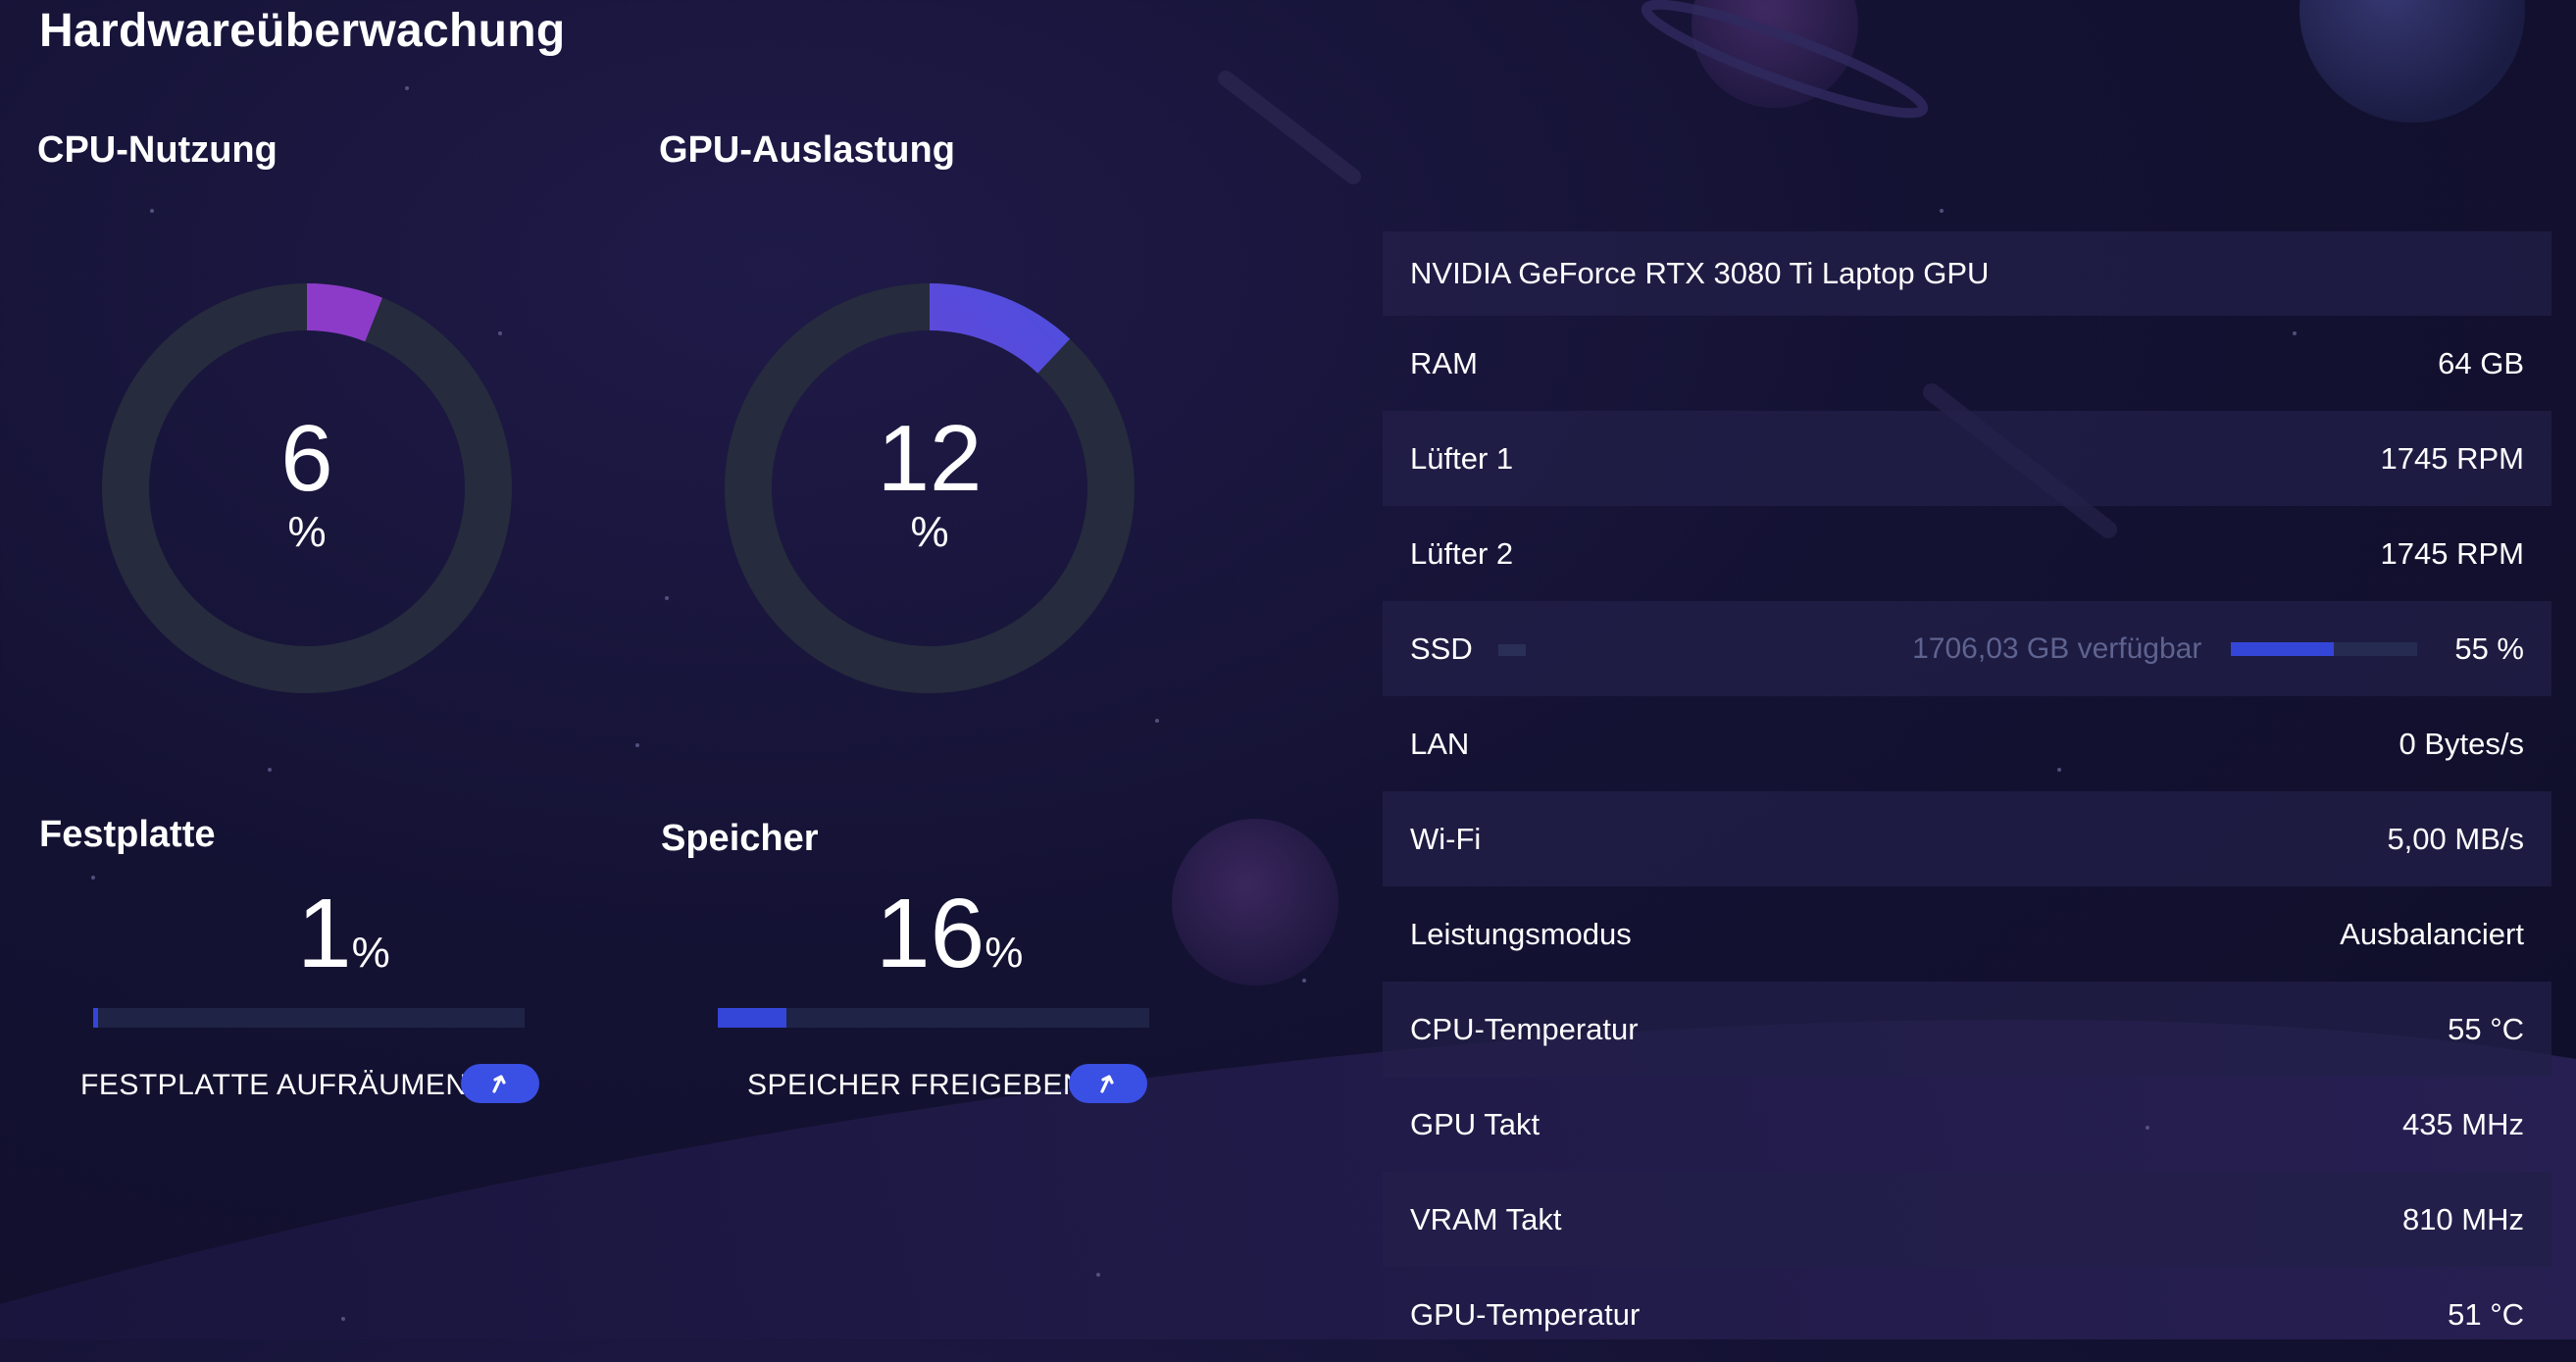 This screenshot has height=1362, width=2576. I want to click on disk-usage-value: 1%, so click(344, 933).